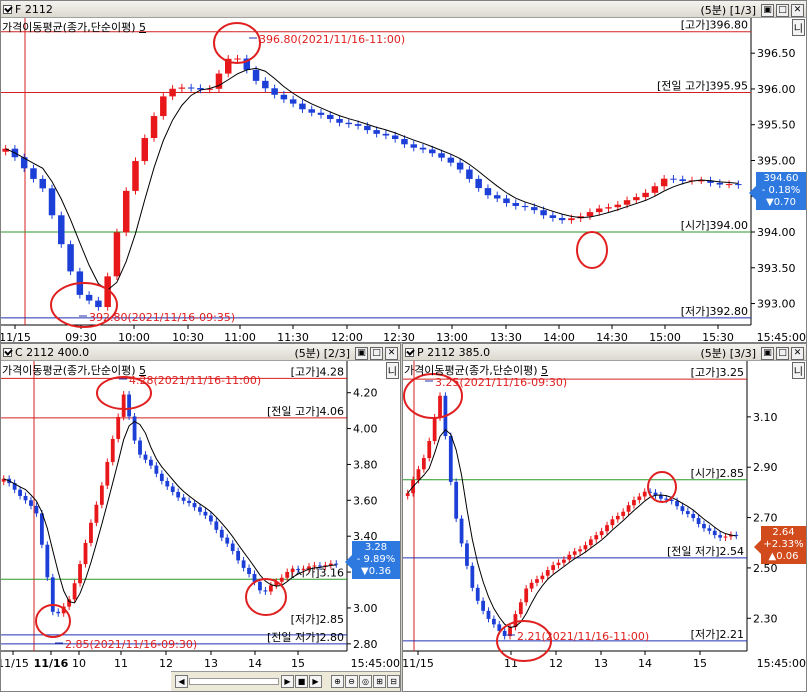  Describe the element at coordinates (776, 232) in the screenshot. I see `y-tick-label: 394.00` at that location.